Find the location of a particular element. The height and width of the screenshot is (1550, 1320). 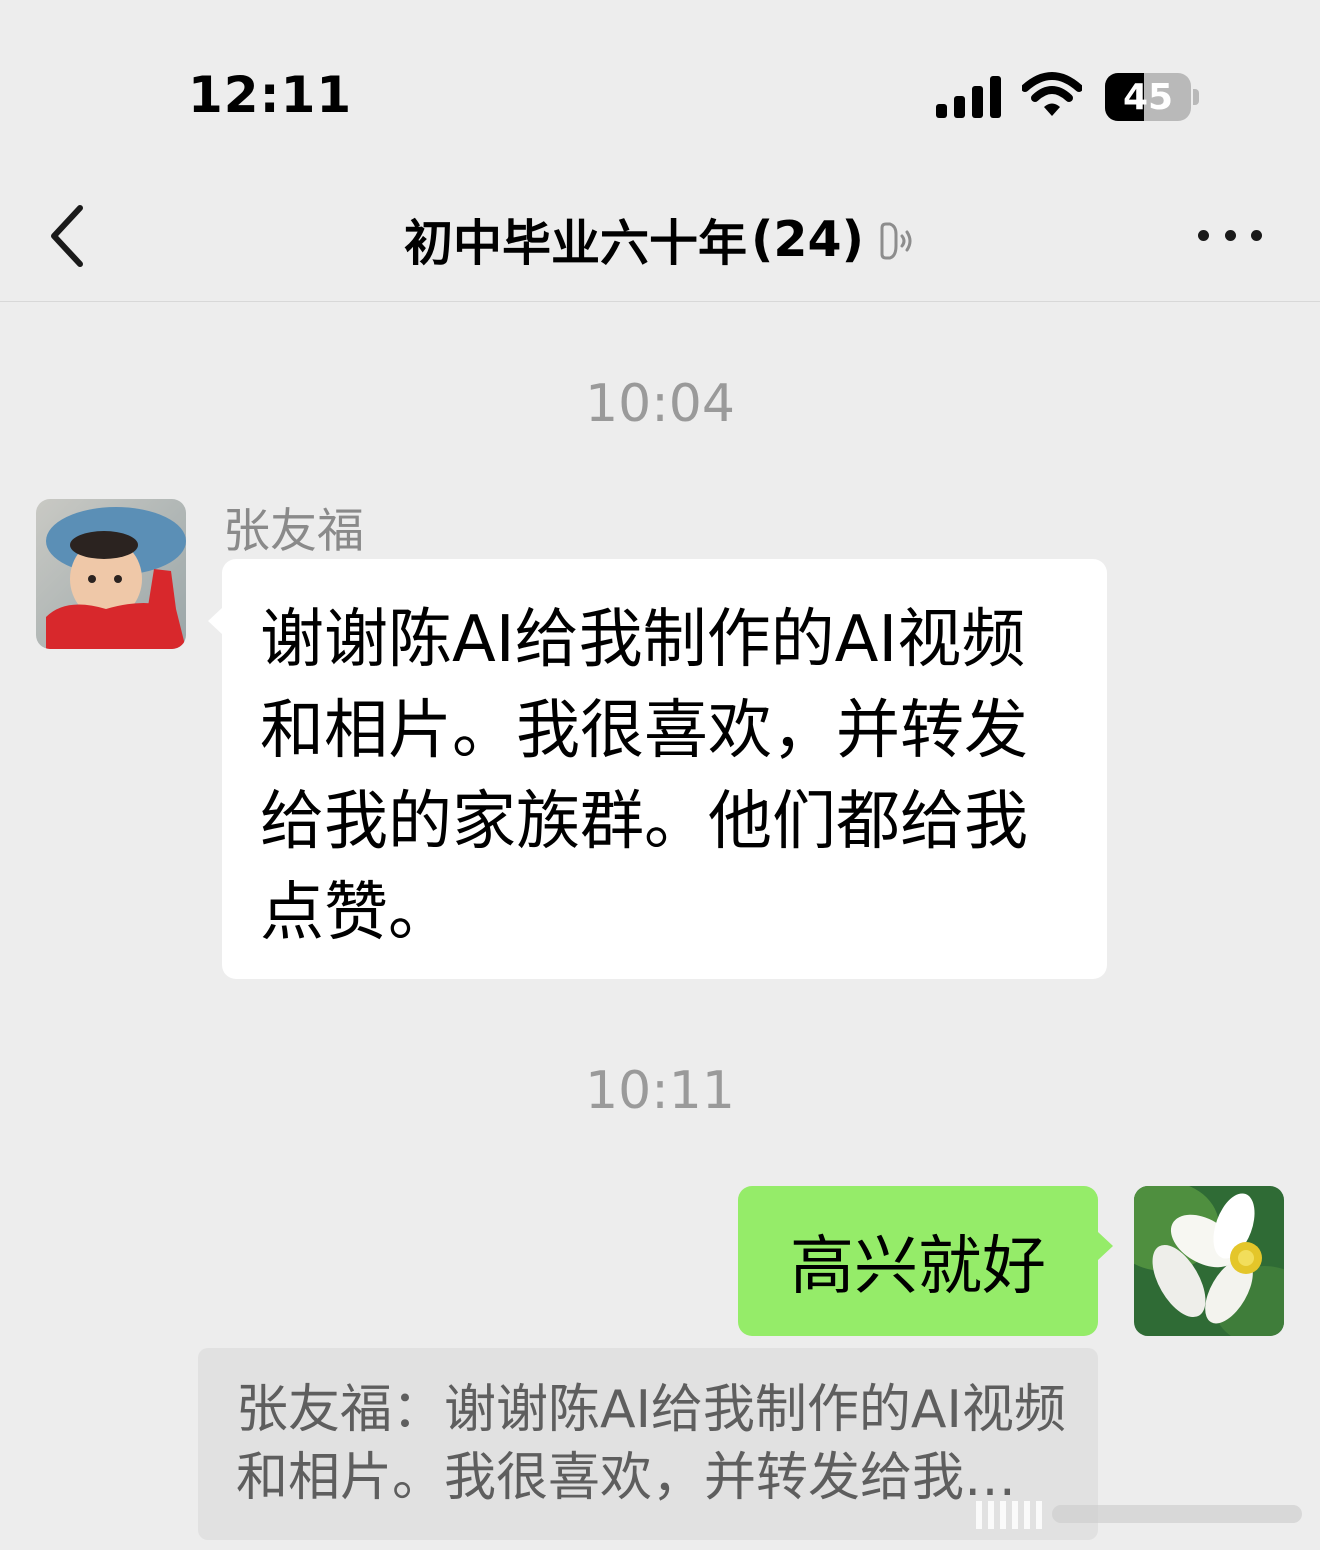

chat-header: 初中毕业六十年 (24) is located at coordinates (660, 246).